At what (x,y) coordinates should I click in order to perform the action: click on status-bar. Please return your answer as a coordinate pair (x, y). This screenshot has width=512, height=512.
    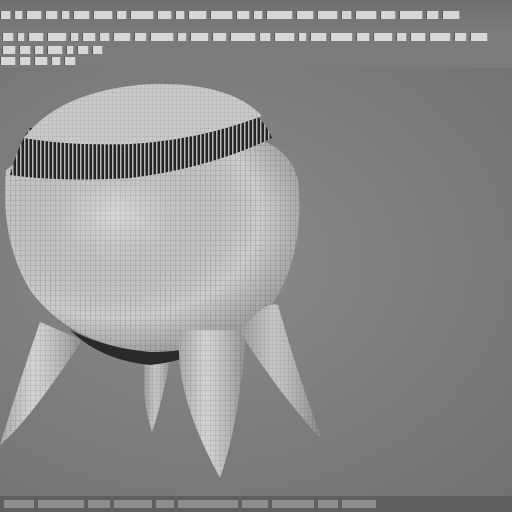
    Looking at the image, I should click on (256, 504).